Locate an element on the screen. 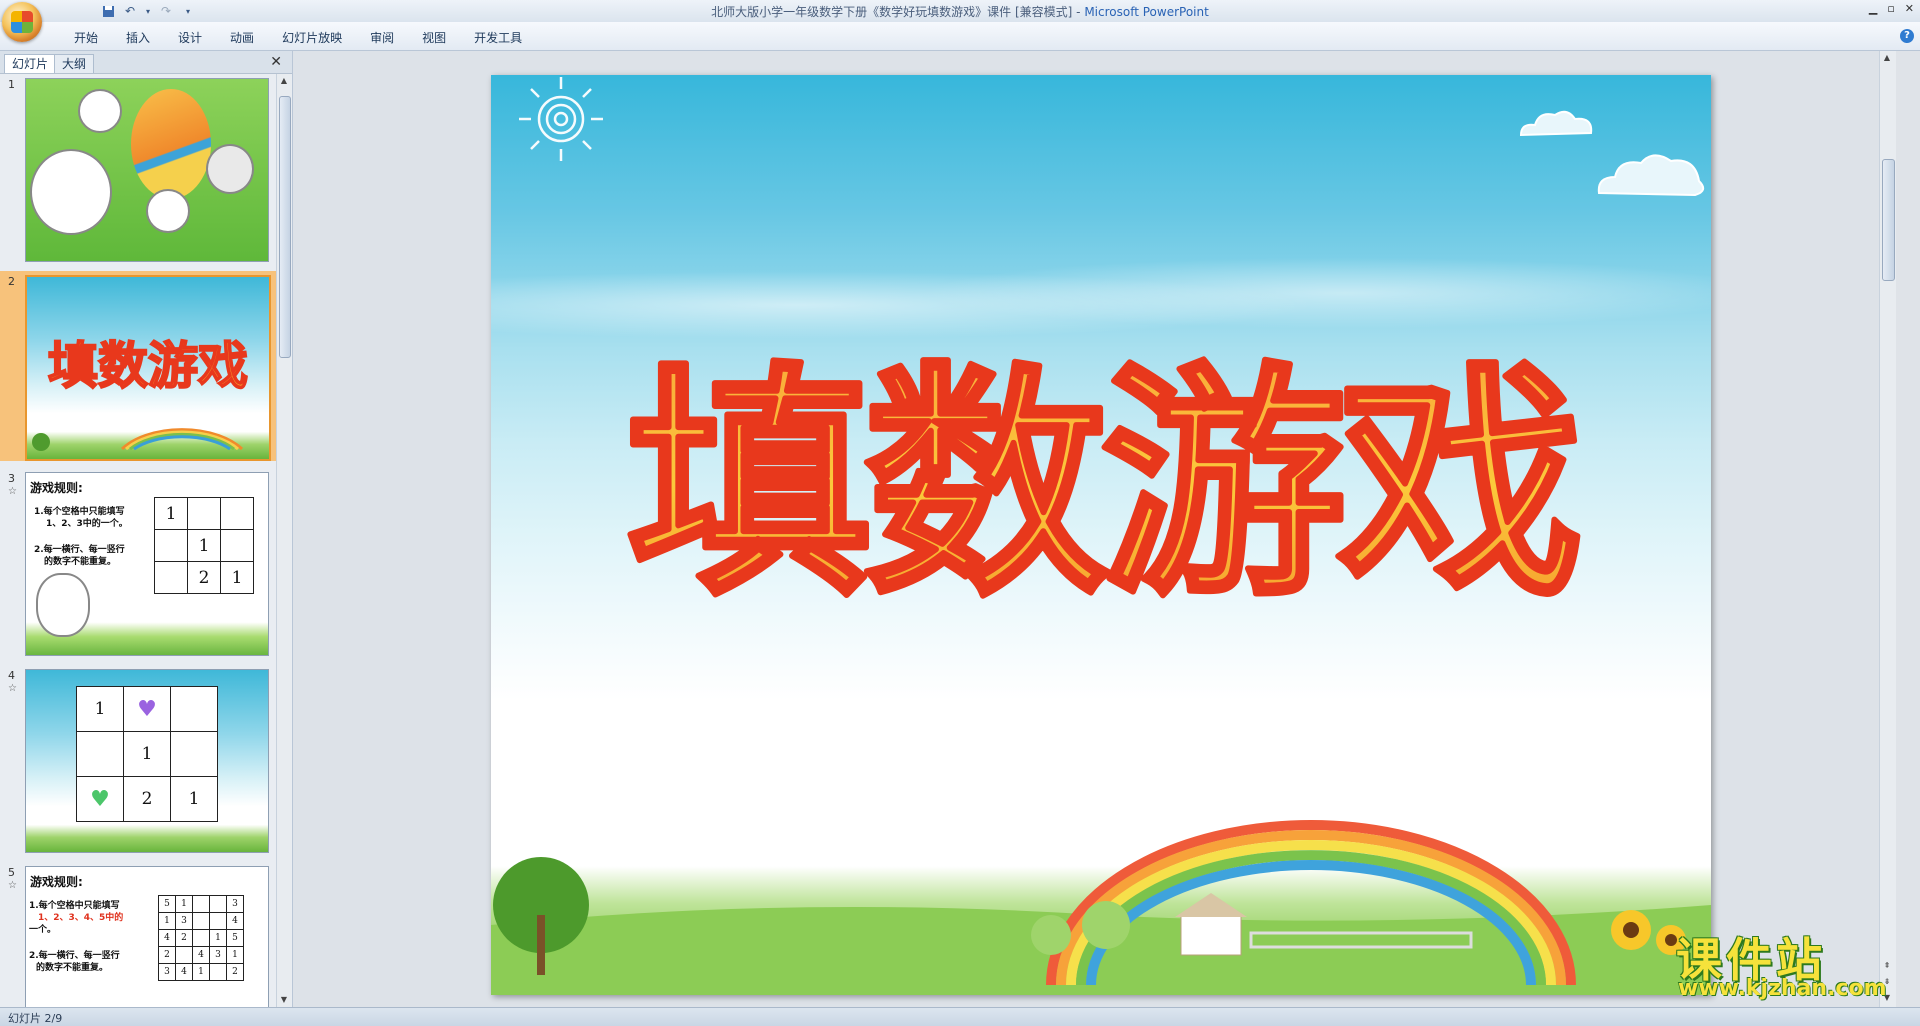 This screenshot has width=1920, height=1026. rules-title: 游戏规则: is located at coordinates (56, 488).